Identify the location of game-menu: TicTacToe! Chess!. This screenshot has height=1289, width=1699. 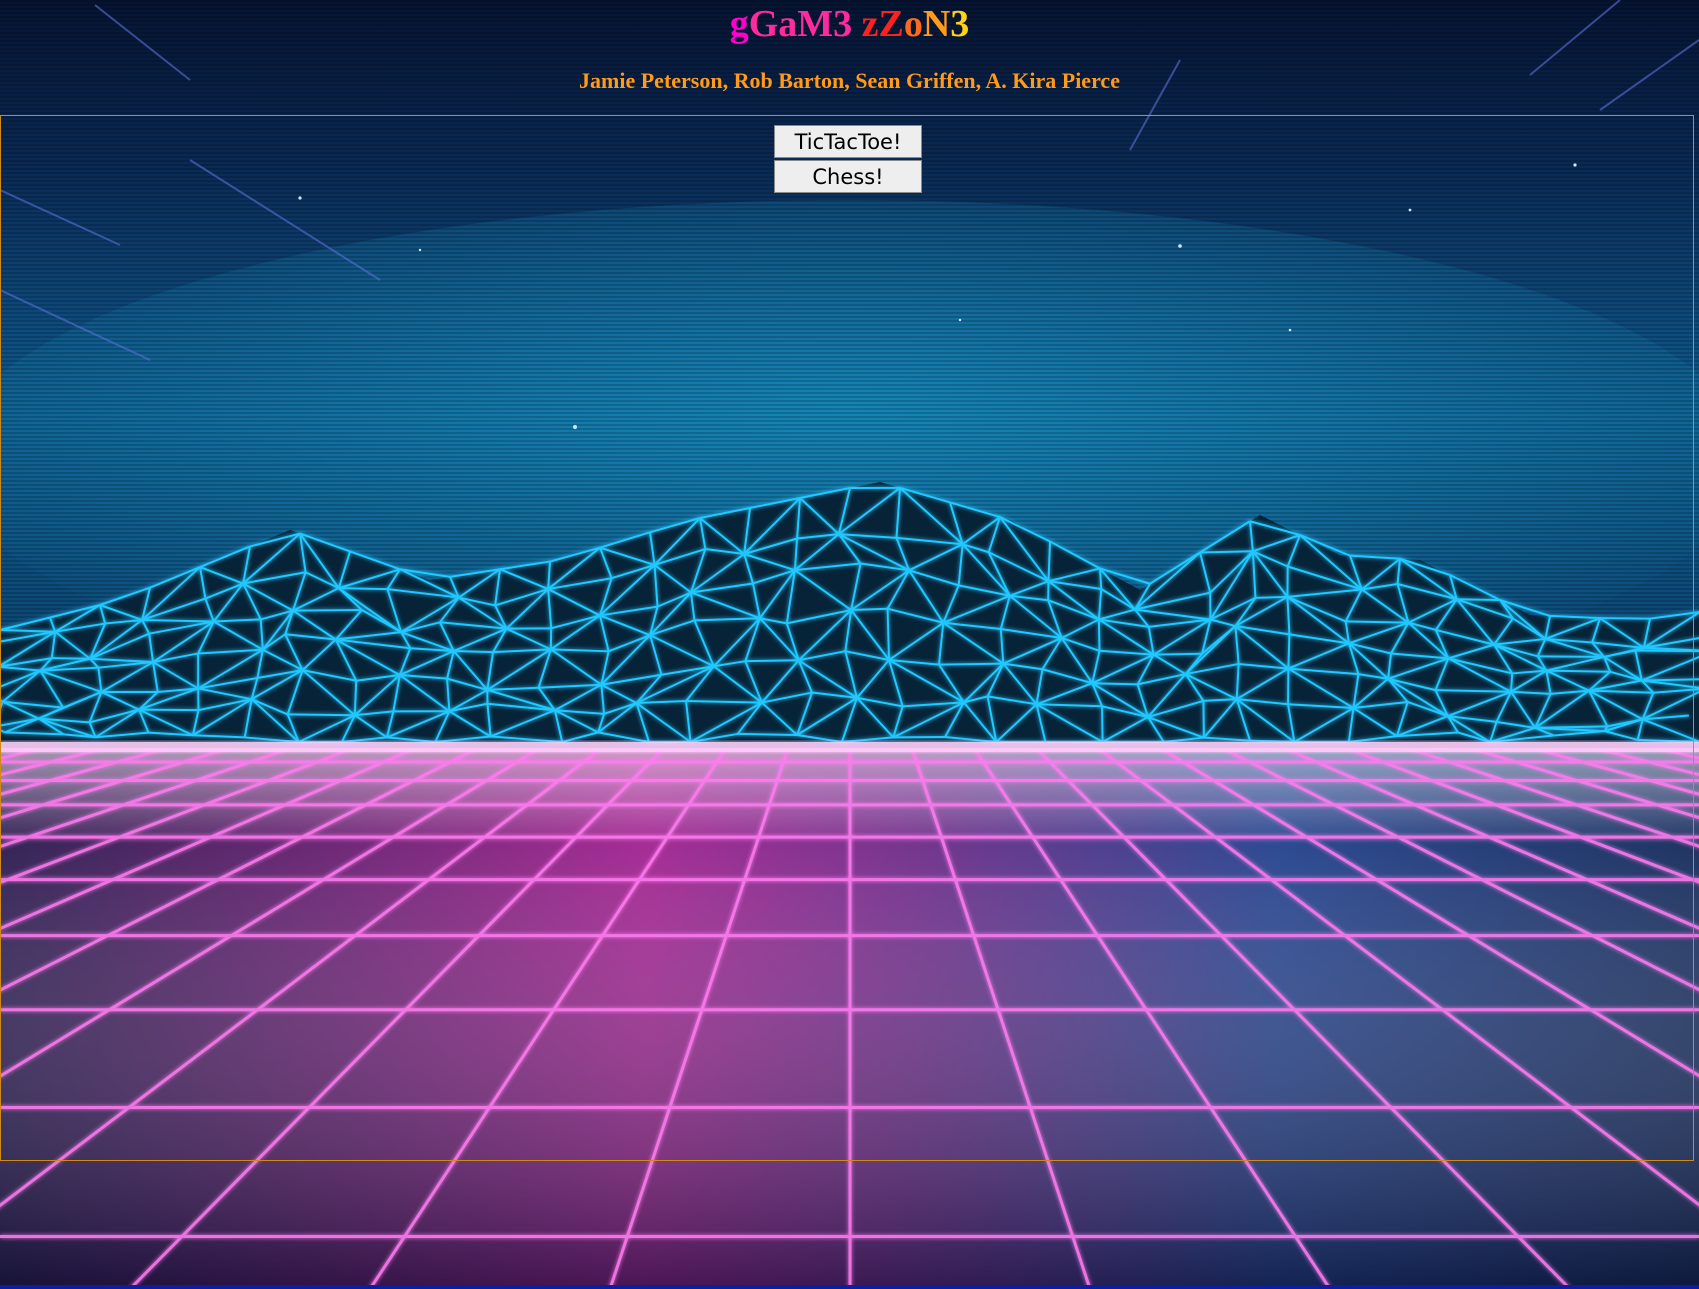
(848, 160).